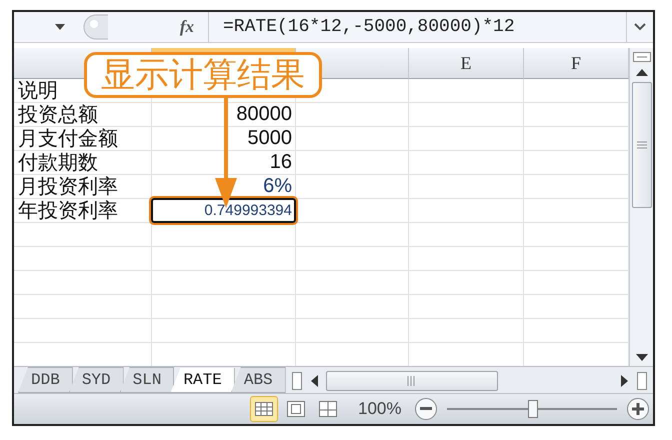 The height and width of the screenshot is (440, 672). Describe the element at coordinates (161, 27) in the screenshot. I see `insert-function-button: fx` at that location.